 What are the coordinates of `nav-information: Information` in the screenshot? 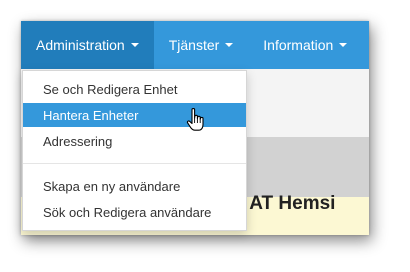 It's located at (305, 45).